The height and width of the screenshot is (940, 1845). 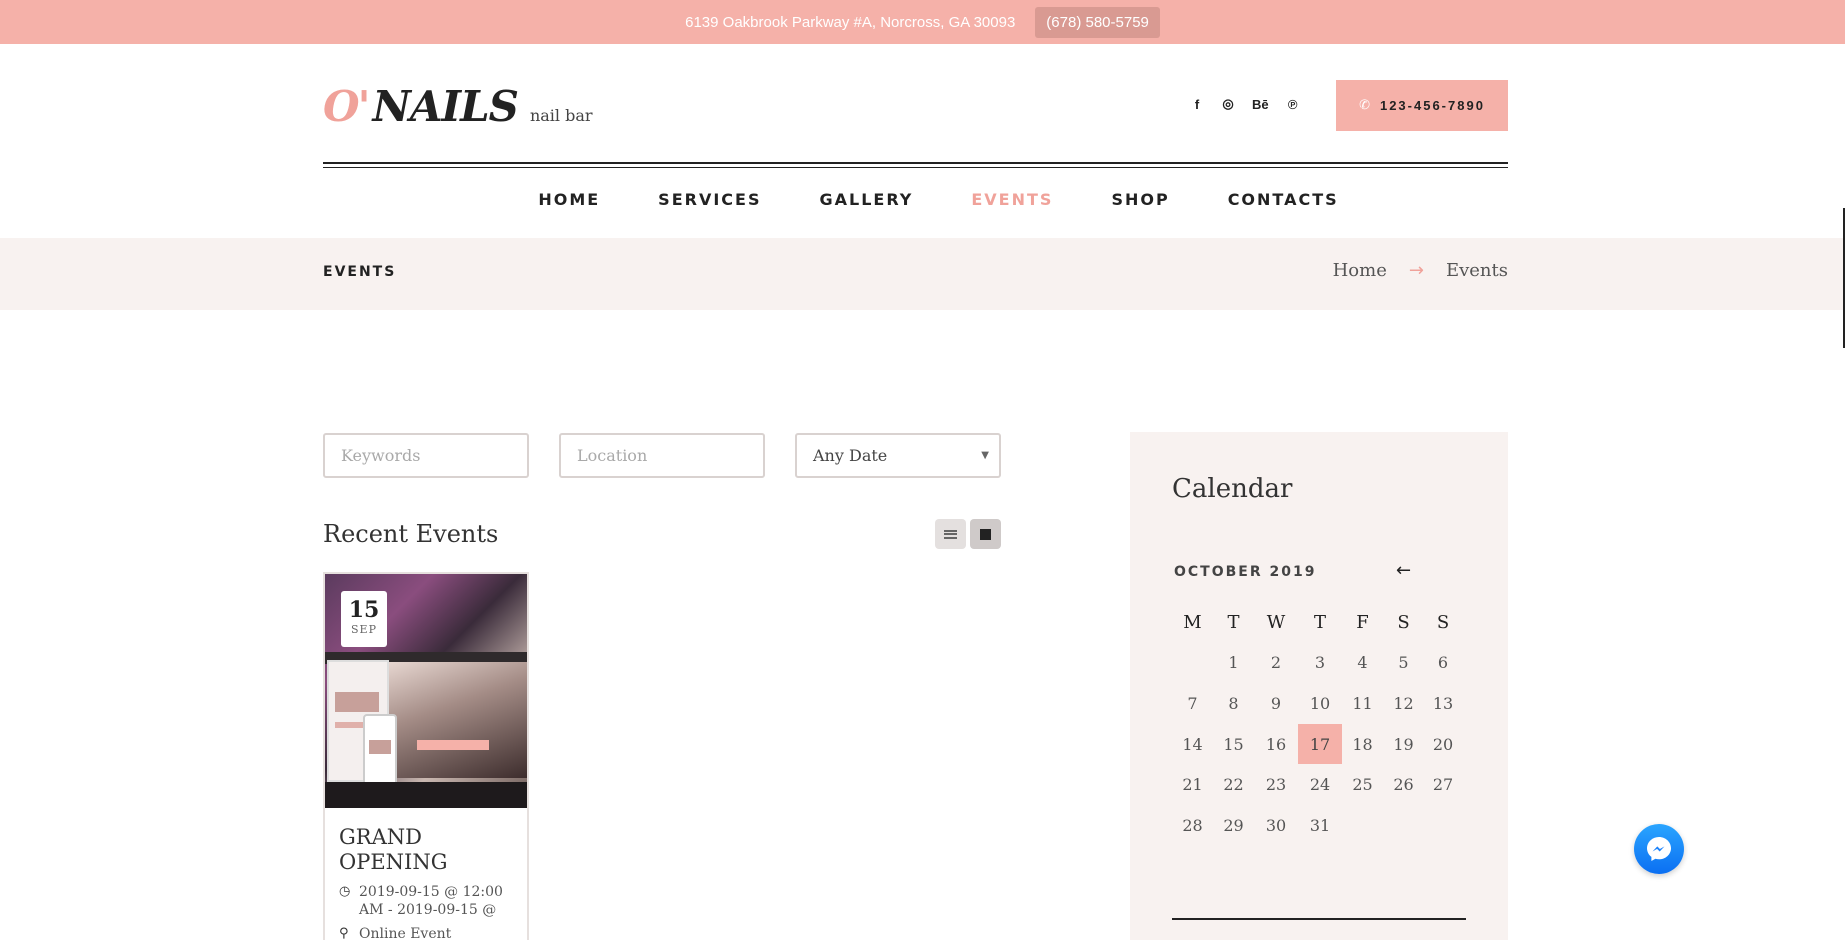 What do you see at coordinates (1416, 270) in the screenshot?
I see `arrow-right-icon: →` at bounding box center [1416, 270].